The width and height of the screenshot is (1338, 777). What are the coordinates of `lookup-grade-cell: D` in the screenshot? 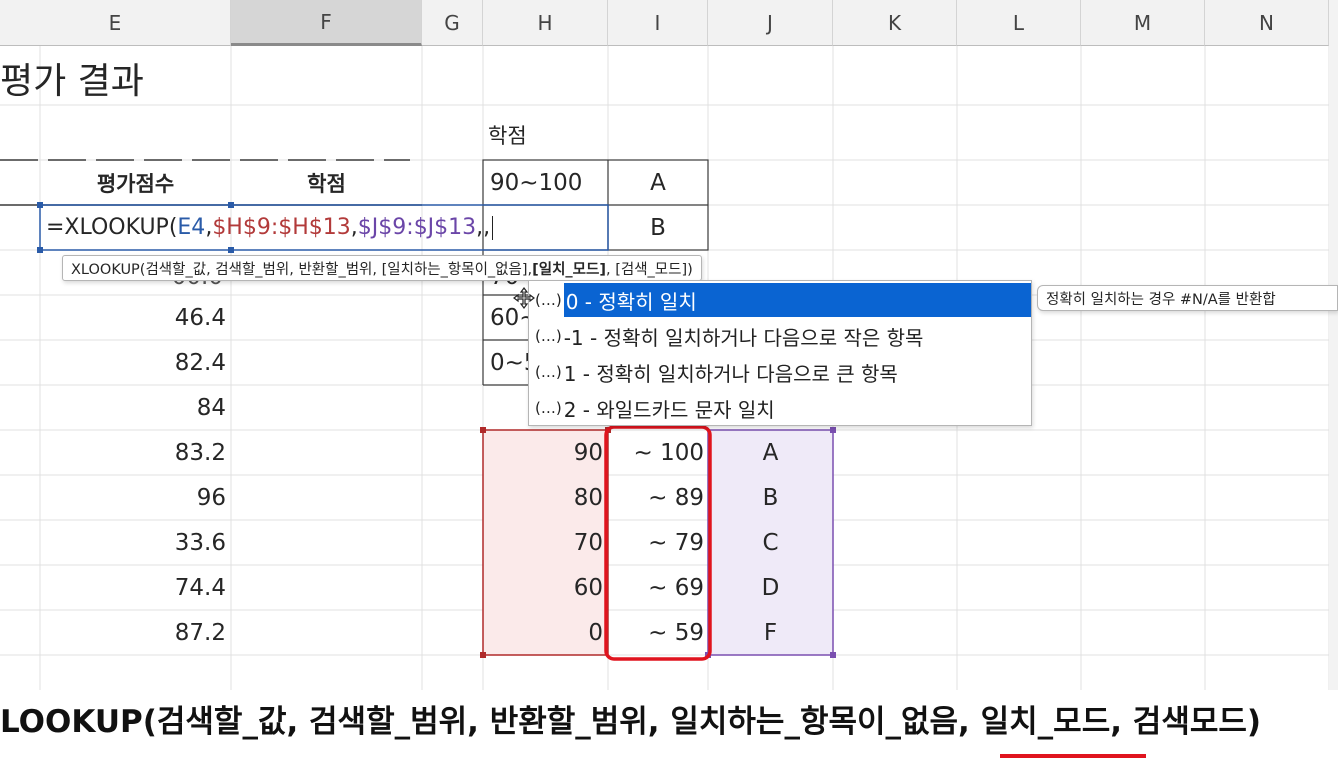 It's located at (770, 587).